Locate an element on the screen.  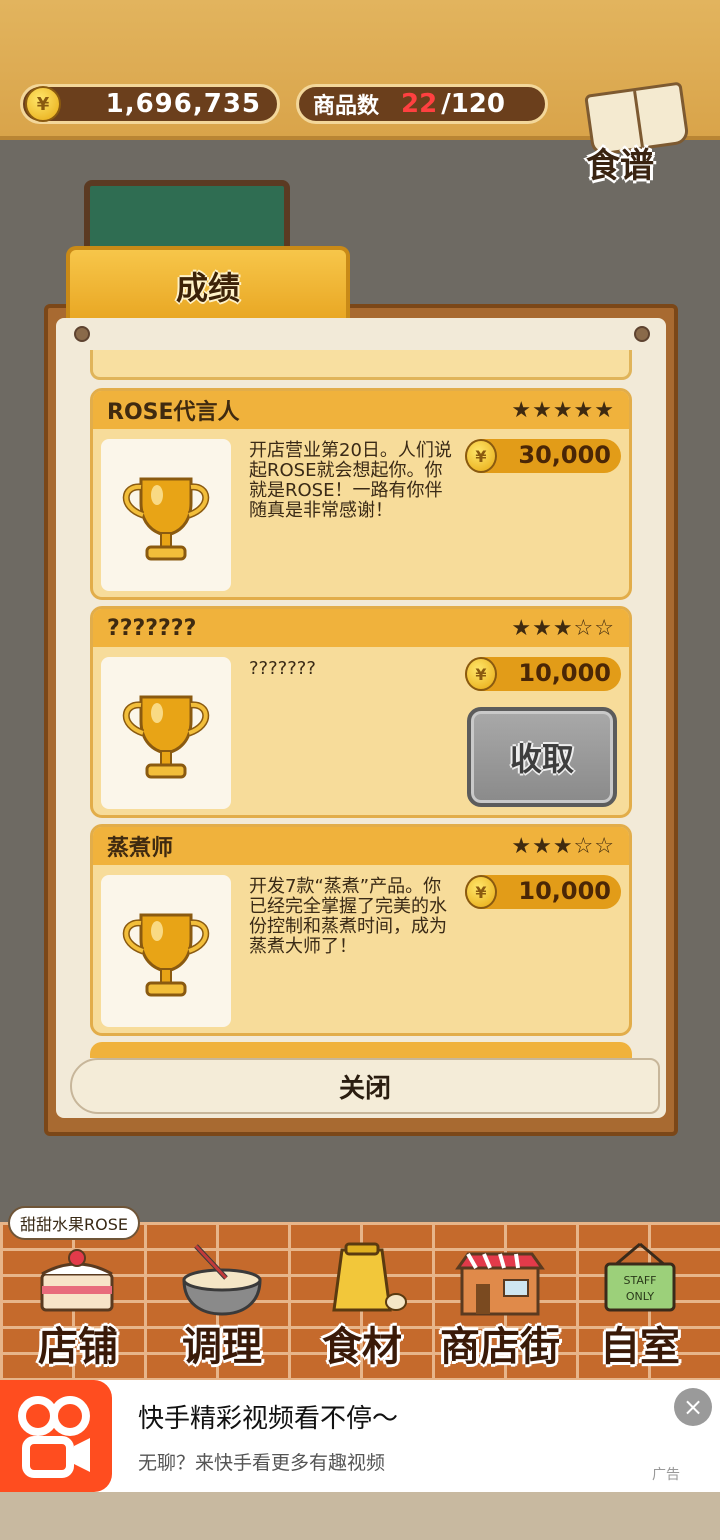
svg-text: STAFF is located at coordinates (639, 1280).